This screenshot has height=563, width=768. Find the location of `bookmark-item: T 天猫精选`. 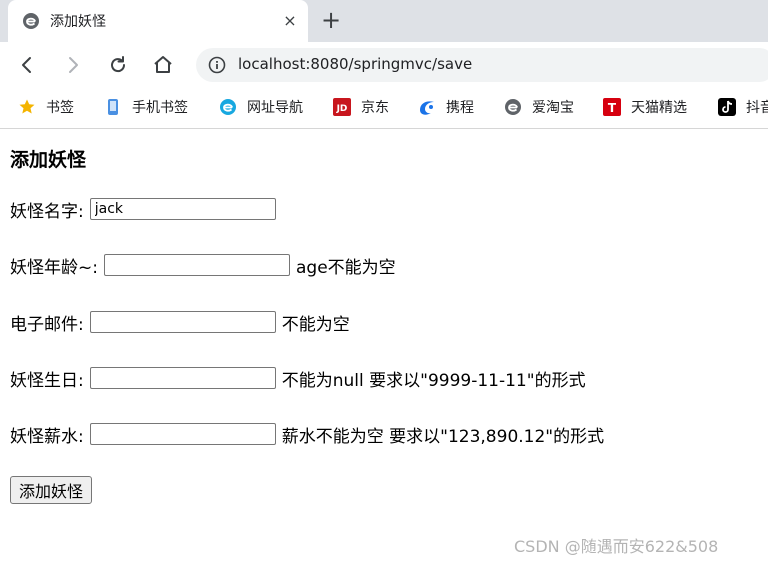

bookmark-item: T 天猫精选 is located at coordinates (645, 107).